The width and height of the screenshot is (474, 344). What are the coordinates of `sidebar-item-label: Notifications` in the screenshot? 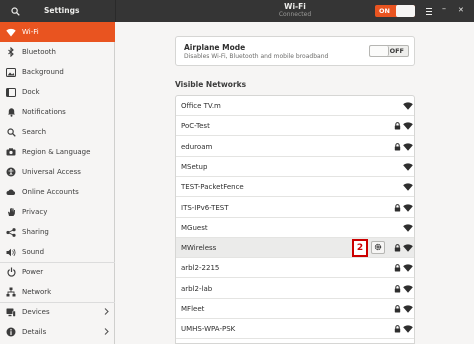 It's located at (44, 112).